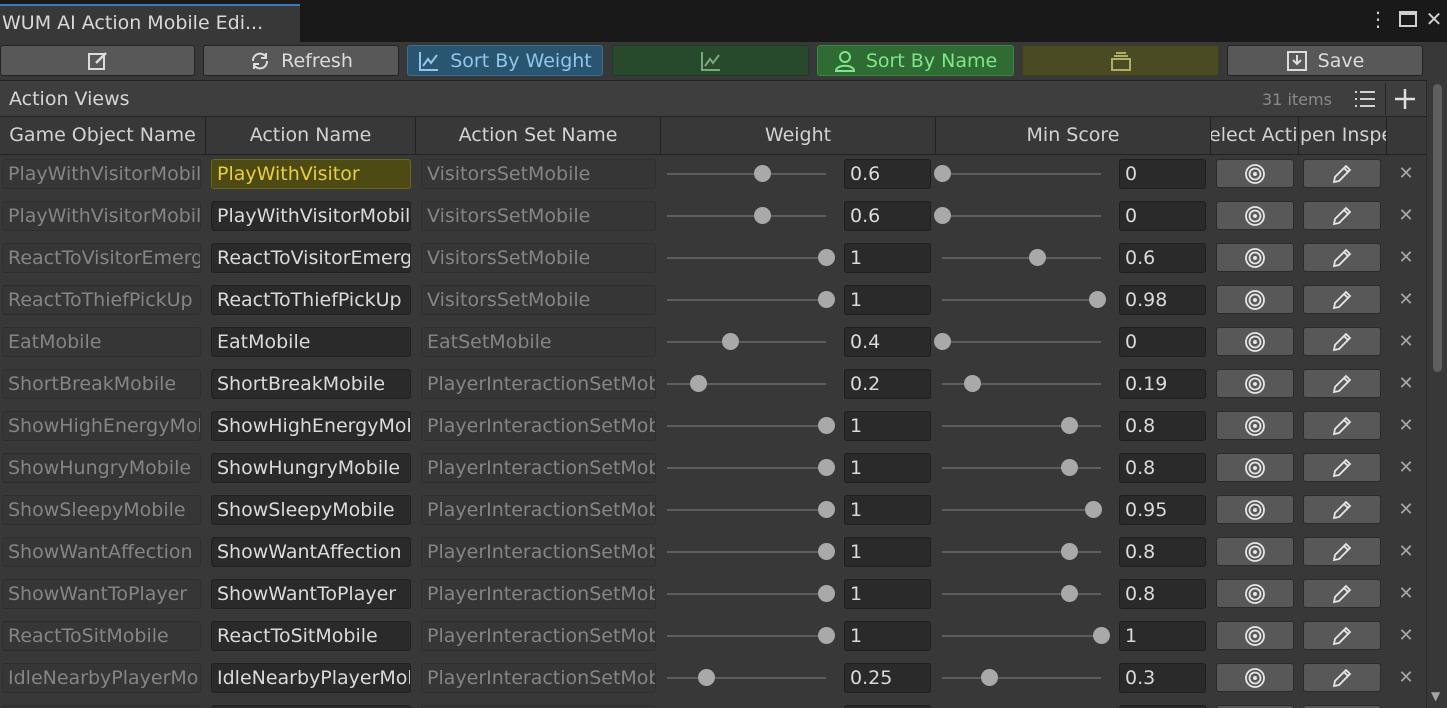 The image size is (1447, 708). What do you see at coordinates (1343, 136) in the screenshot?
I see `column-open-inspector: Open Inspector` at bounding box center [1343, 136].